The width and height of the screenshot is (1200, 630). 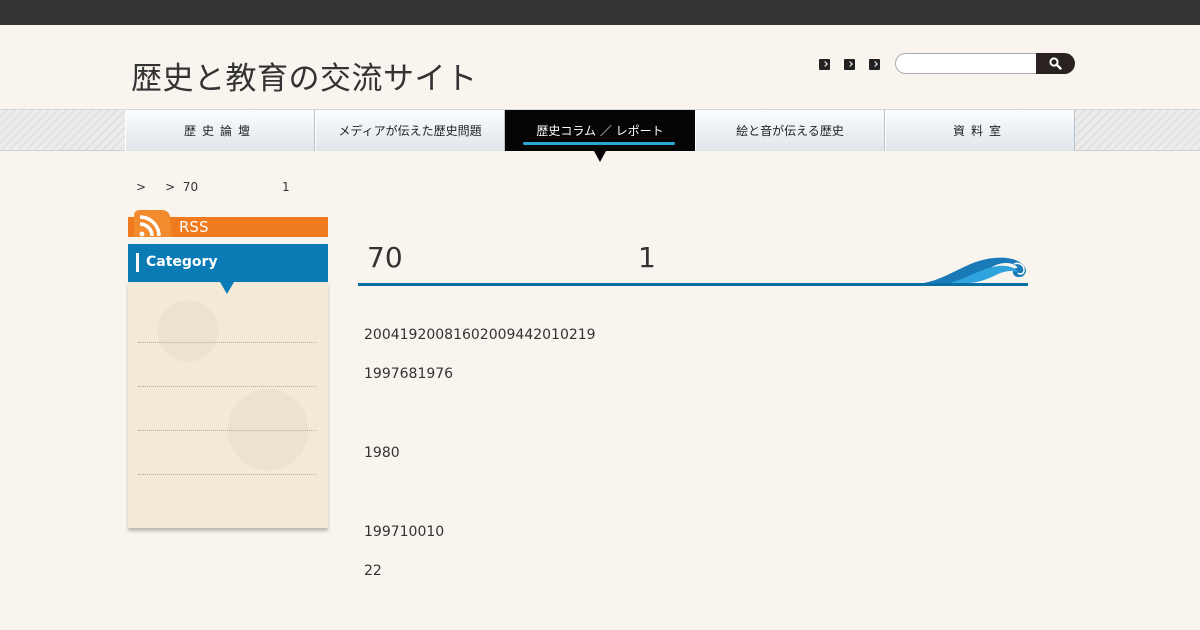 What do you see at coordinates (966, 63) in the screenshot?
I see `search-input` at bounding box center [966, 63].